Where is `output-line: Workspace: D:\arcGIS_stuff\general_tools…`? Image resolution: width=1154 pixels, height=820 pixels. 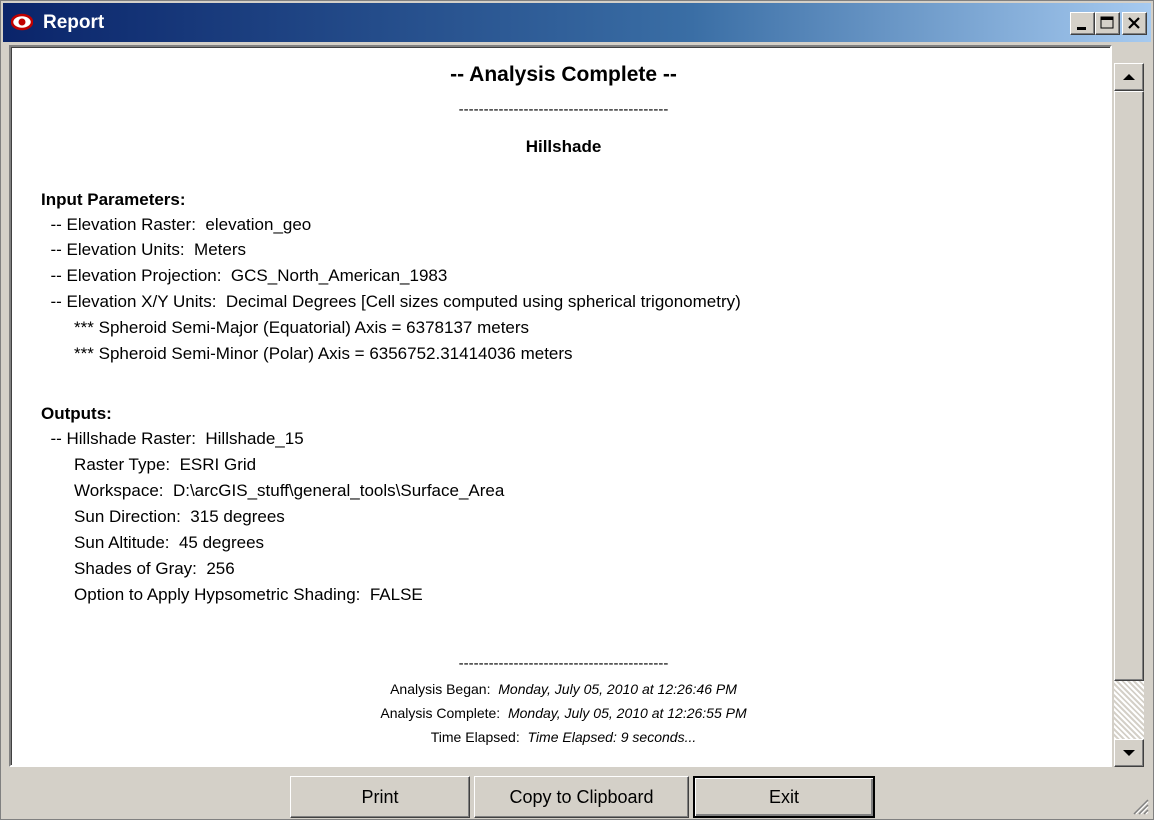
output-line: Workspace: D:\arcGIS_stuff\general_tools… is located at coordinates (273, 490).